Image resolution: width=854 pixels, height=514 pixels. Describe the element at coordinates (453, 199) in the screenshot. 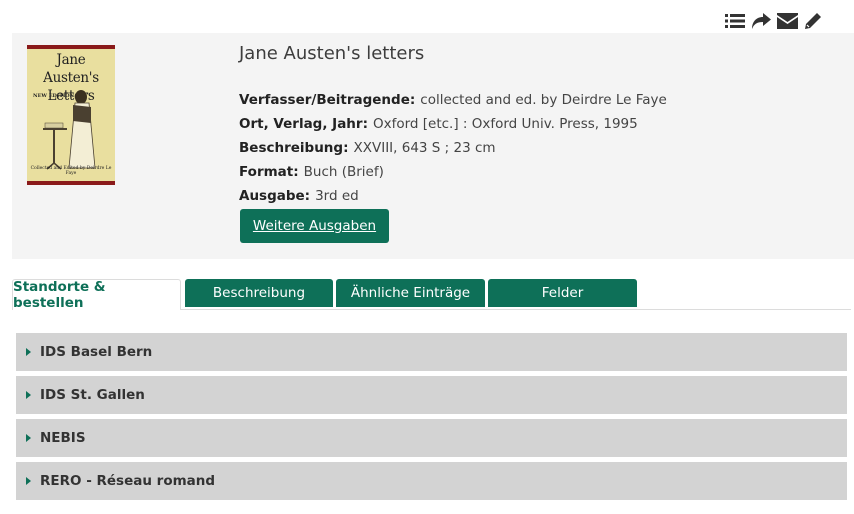

I see `detail-row-edition: Ausgabe: 3rd ed` at that location.